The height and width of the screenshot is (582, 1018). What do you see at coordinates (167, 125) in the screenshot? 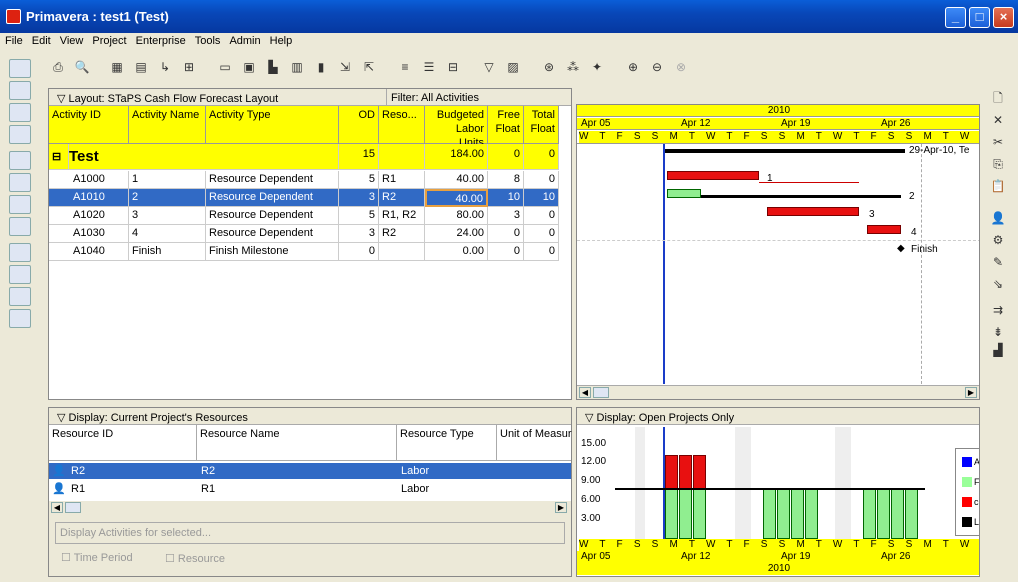
I see `col-activity-name: Activity Name` at bounding box center [167, 125].